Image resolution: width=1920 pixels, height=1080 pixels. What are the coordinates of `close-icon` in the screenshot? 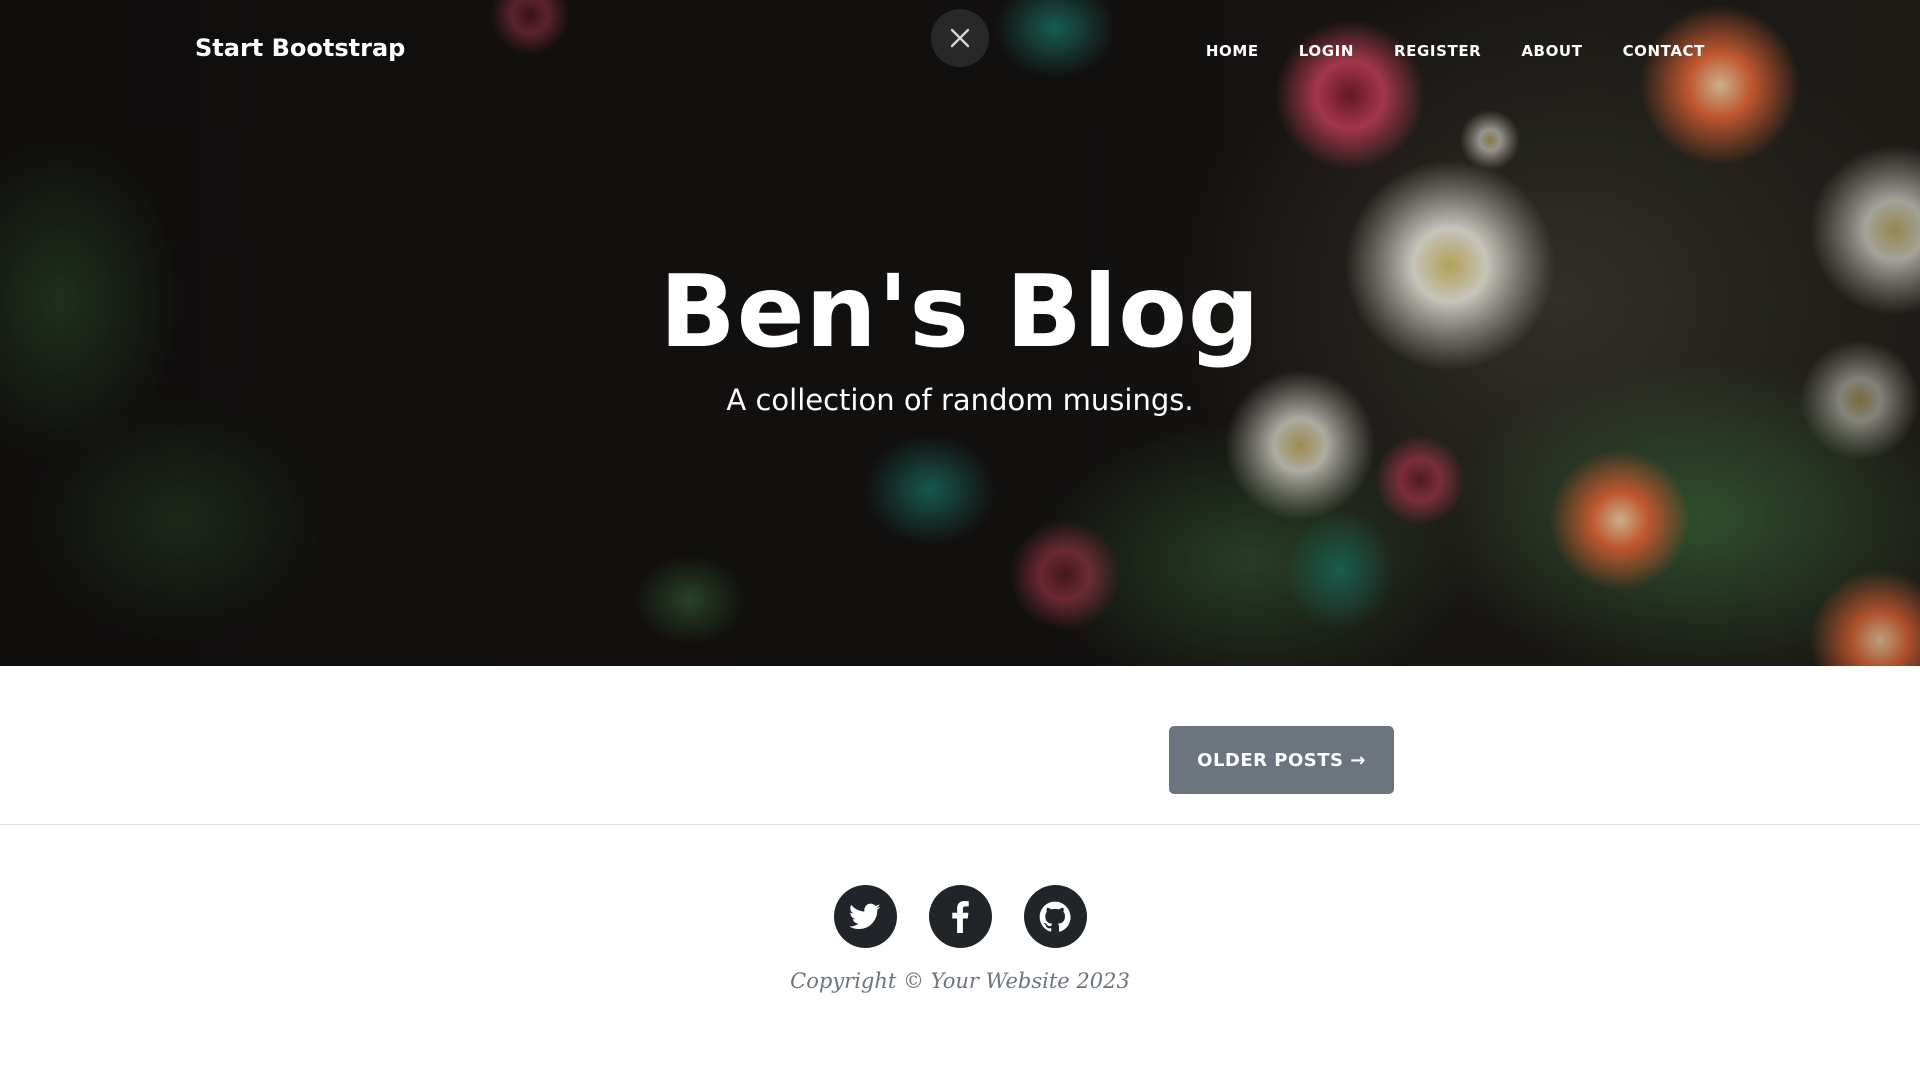 It's located at (960, 38).